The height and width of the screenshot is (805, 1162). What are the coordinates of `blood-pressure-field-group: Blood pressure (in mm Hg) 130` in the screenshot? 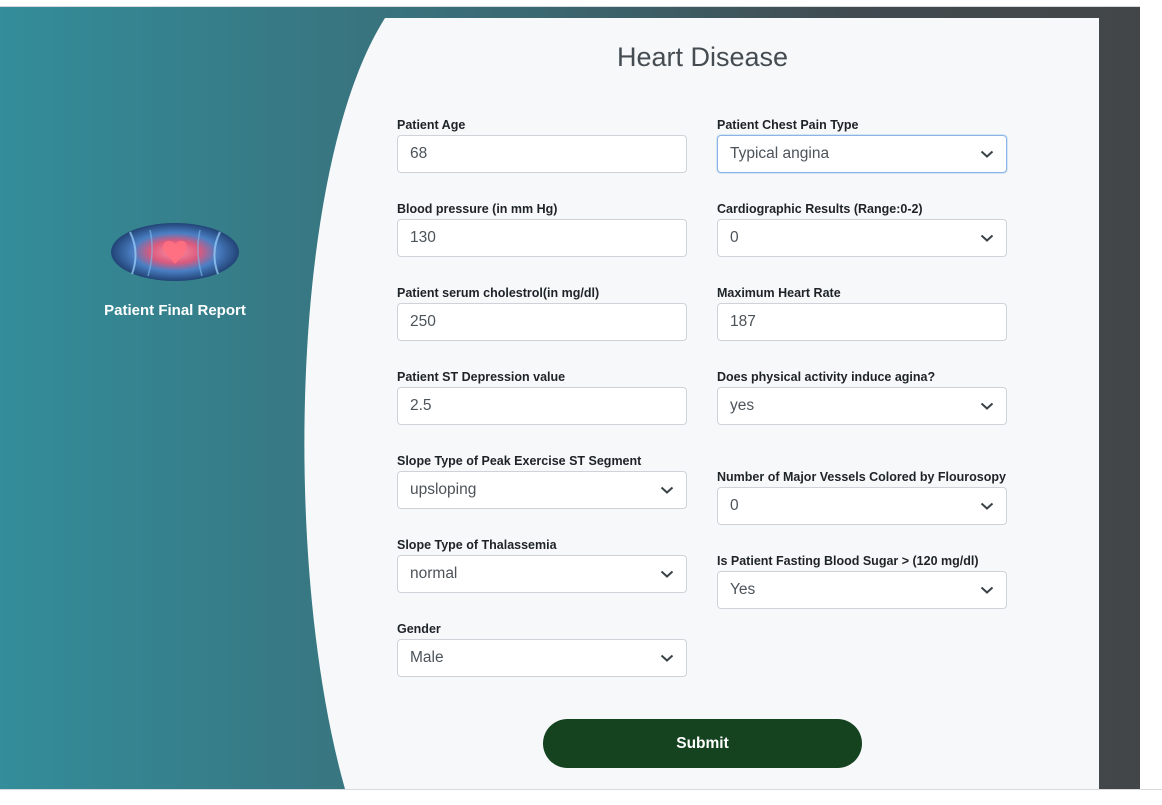 It's located at (542, 219).